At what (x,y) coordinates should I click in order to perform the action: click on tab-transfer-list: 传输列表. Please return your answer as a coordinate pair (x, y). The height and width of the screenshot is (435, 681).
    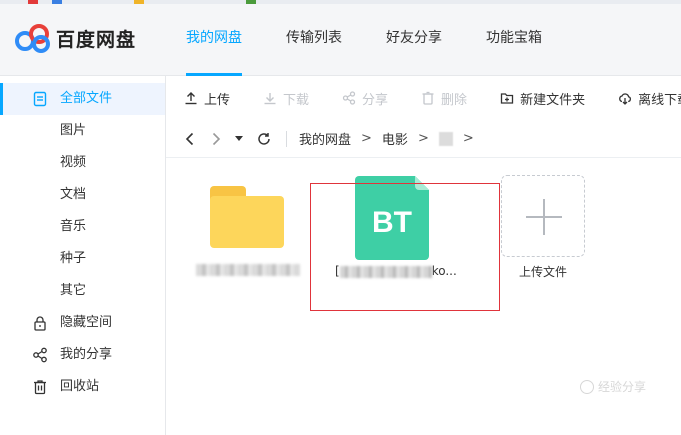
    Looking at the image, I should click on (314, 40).